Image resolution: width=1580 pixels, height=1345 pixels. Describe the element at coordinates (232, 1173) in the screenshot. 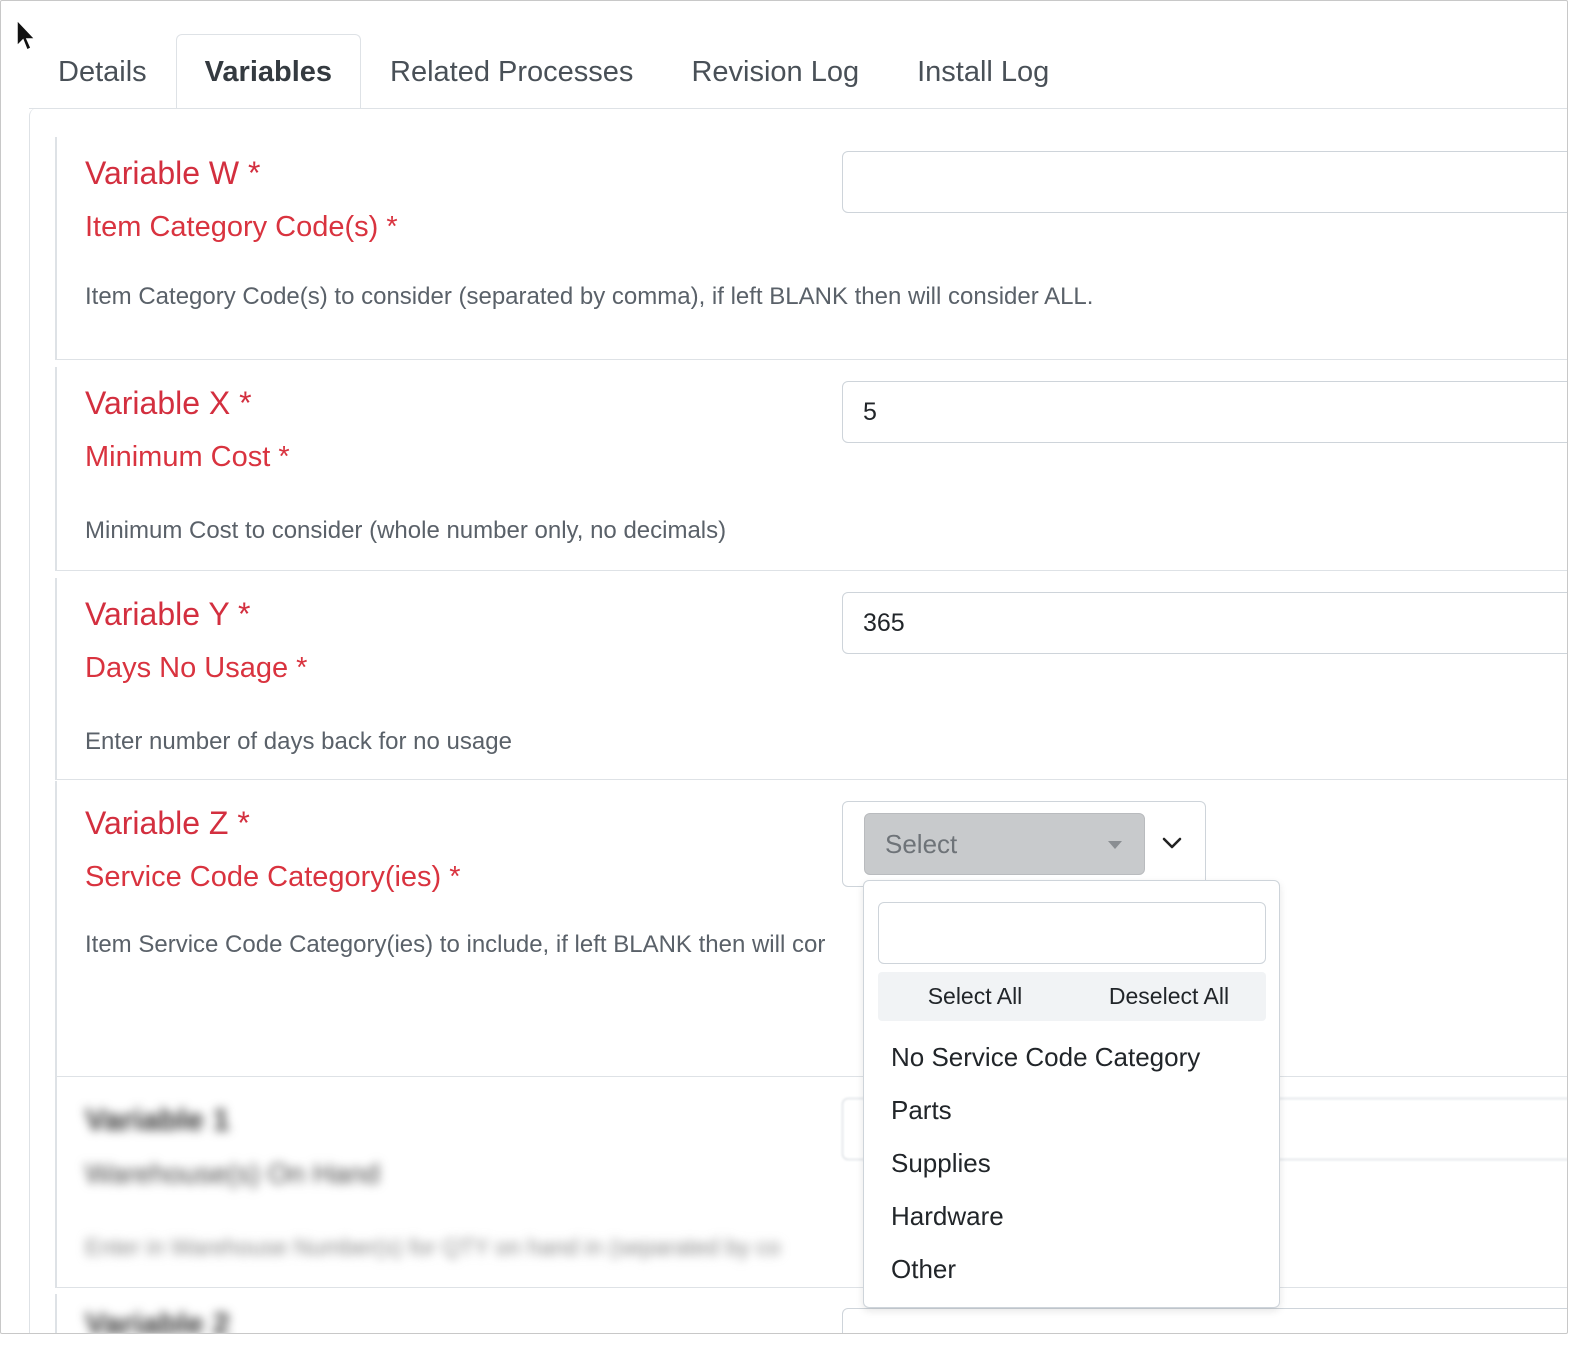

I see `variable-label: Warehouse(s) On Hand` at that location.